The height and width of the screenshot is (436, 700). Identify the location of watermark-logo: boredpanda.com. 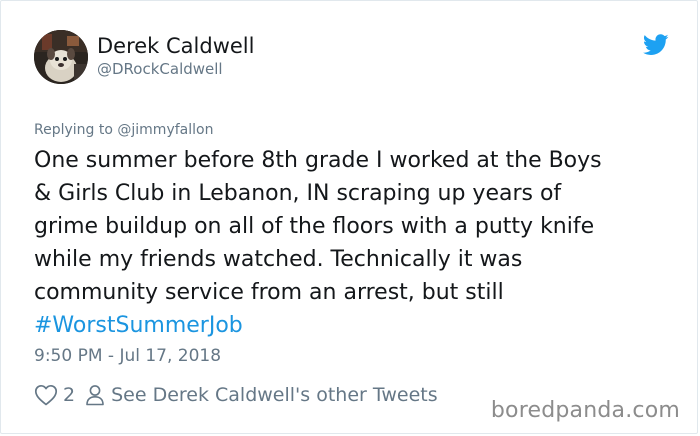
(585, 410).